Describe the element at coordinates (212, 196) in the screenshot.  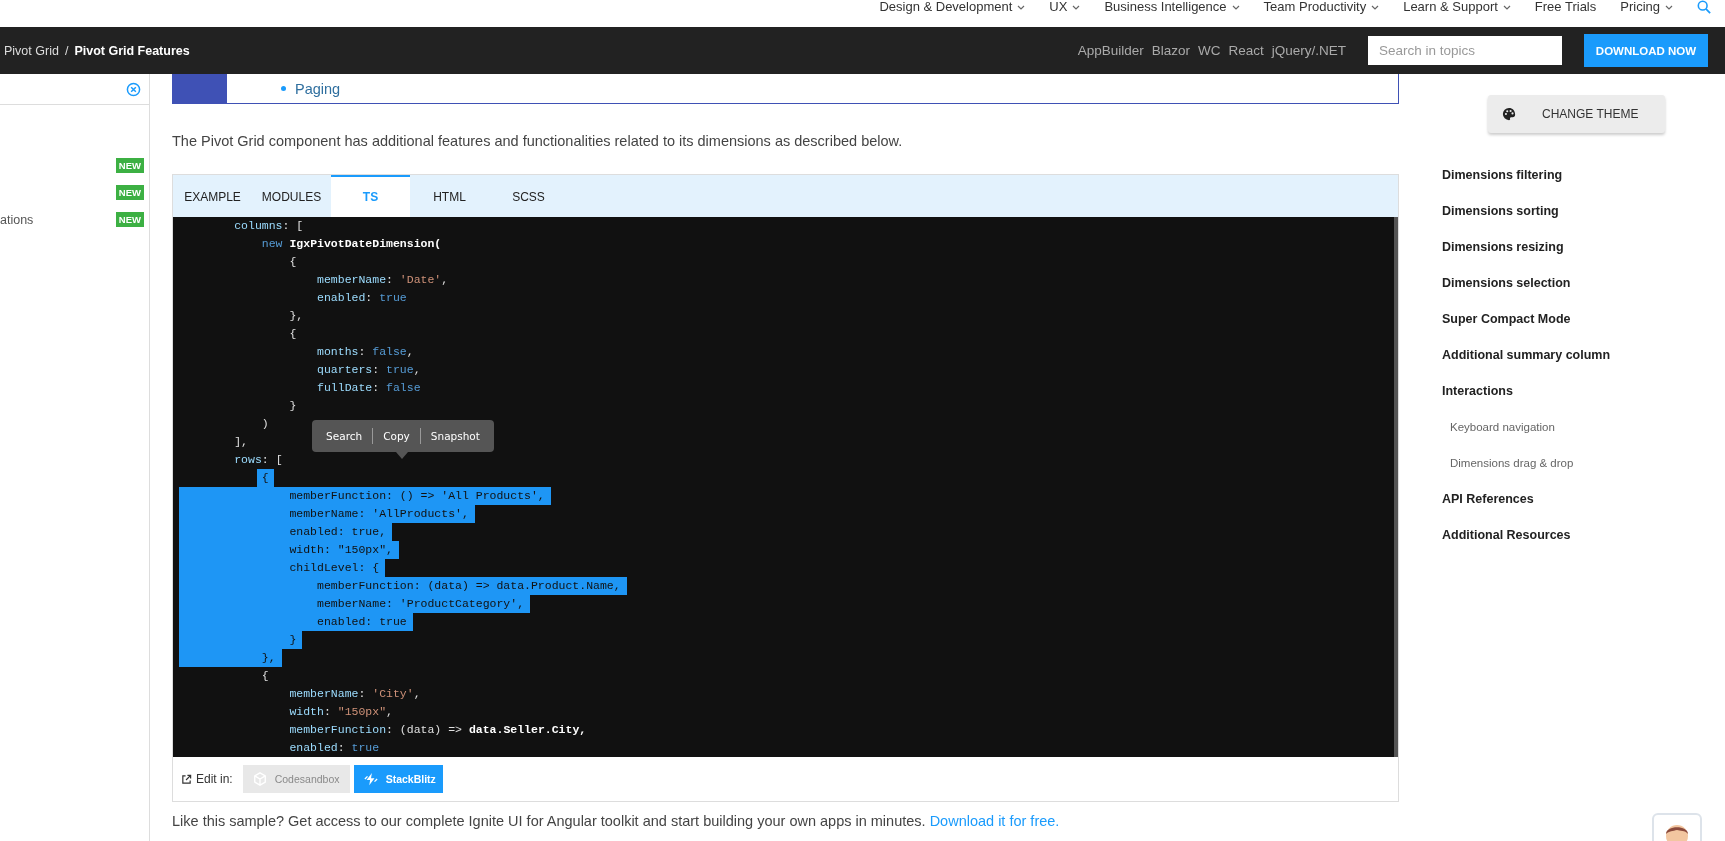
I see `code-tab: EXAMPLE` at that location.